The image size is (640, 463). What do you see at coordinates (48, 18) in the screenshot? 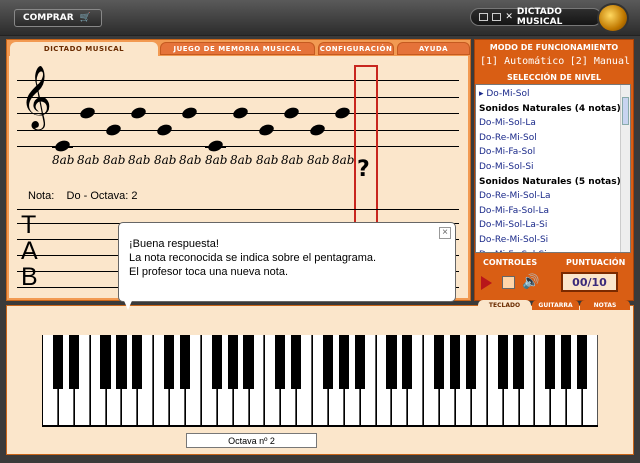
I see `buy-label: COMPRAR` at bounding box center [48, 18].